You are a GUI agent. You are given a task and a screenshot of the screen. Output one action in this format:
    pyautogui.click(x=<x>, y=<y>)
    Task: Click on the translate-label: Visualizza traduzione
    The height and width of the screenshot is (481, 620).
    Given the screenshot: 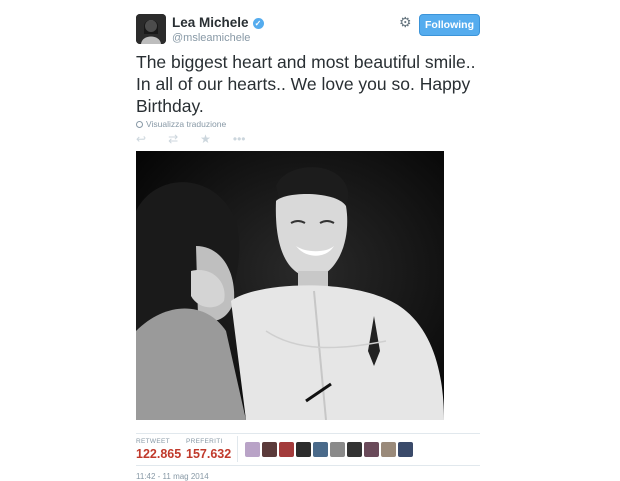 What is the action you would take?
    pyautogui.click(x=186, y=124)
    